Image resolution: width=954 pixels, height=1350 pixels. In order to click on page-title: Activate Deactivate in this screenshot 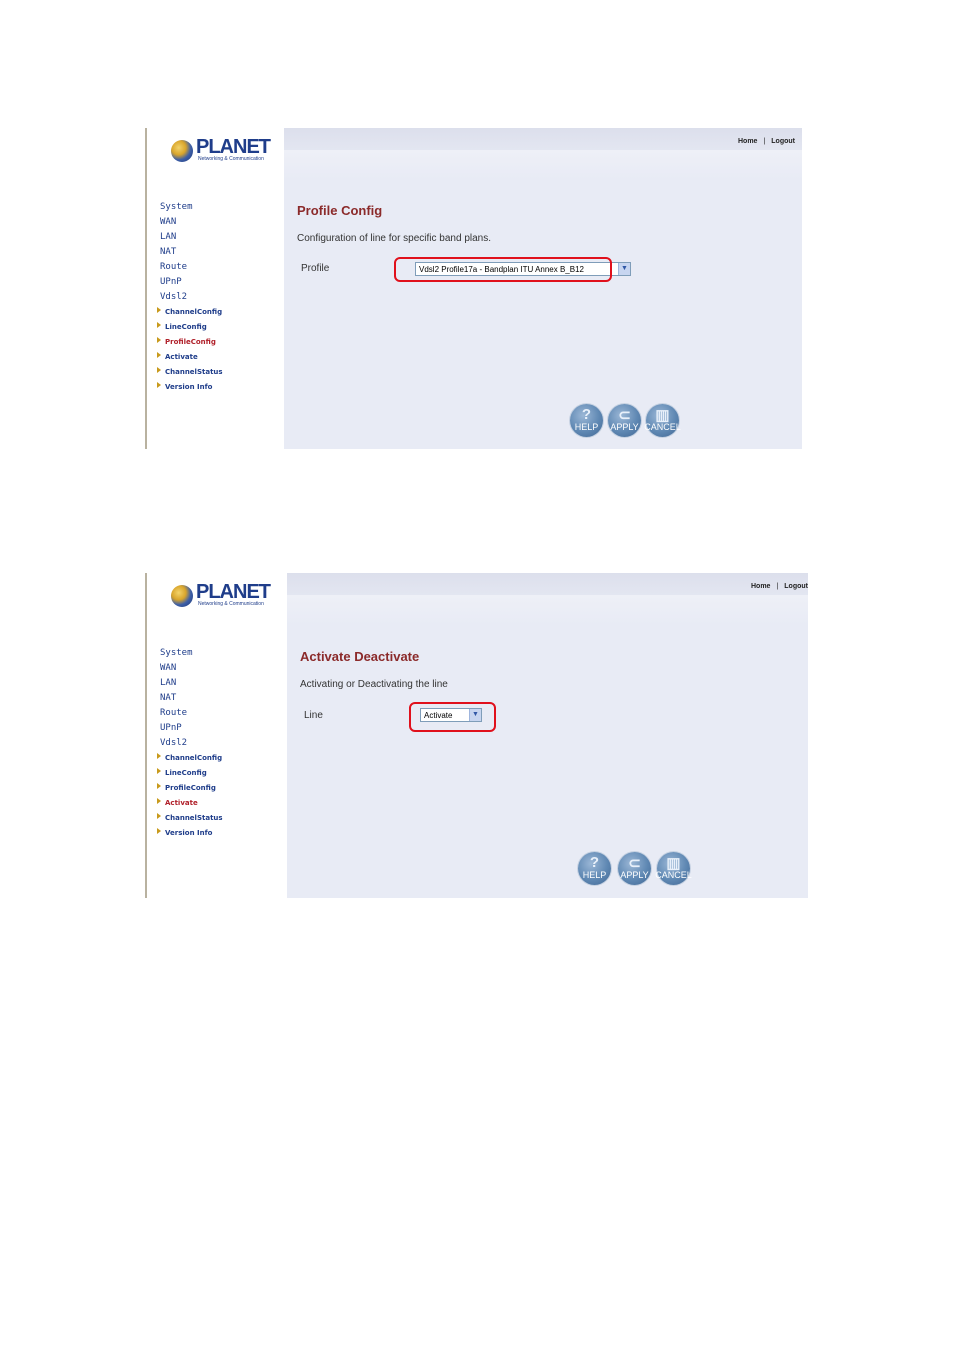, I will do `click(360, 656)`.